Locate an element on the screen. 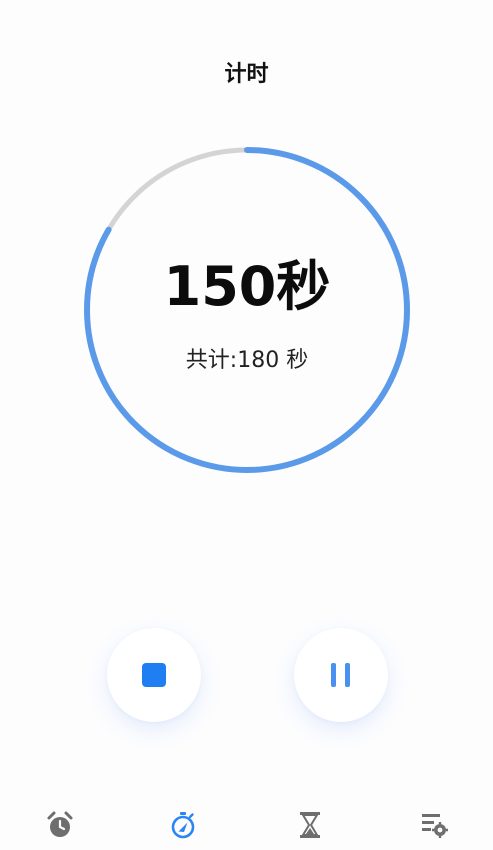 The image size is (493, 850). alarm-clock-icon is located at coordinates (60, 824).